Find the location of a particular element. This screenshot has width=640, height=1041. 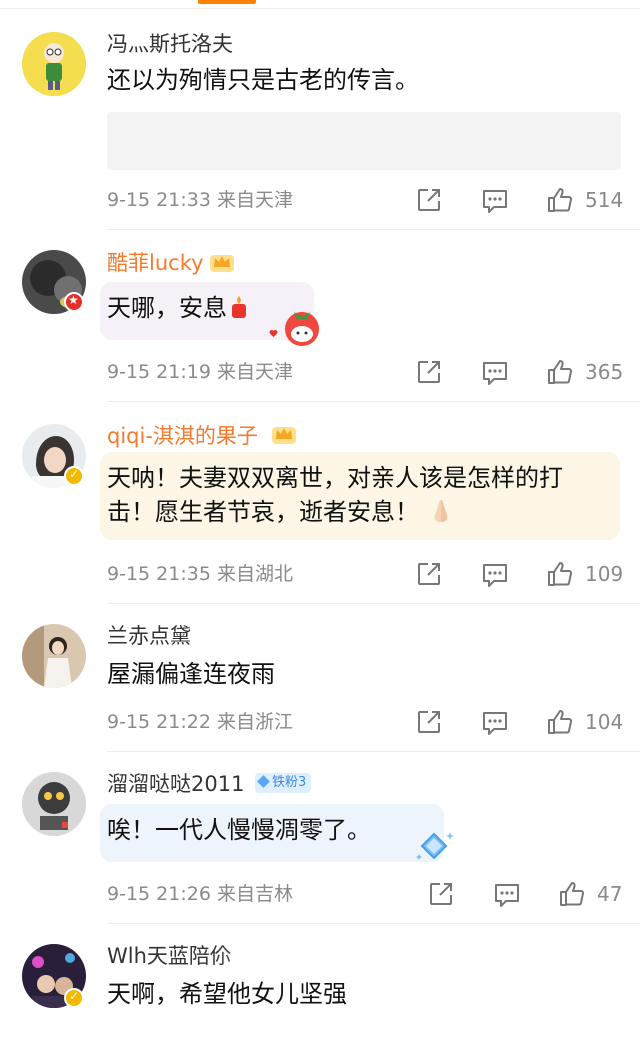

comment-text: 天啊，希望他女儿坚强 is located at coordinates (227, 994).